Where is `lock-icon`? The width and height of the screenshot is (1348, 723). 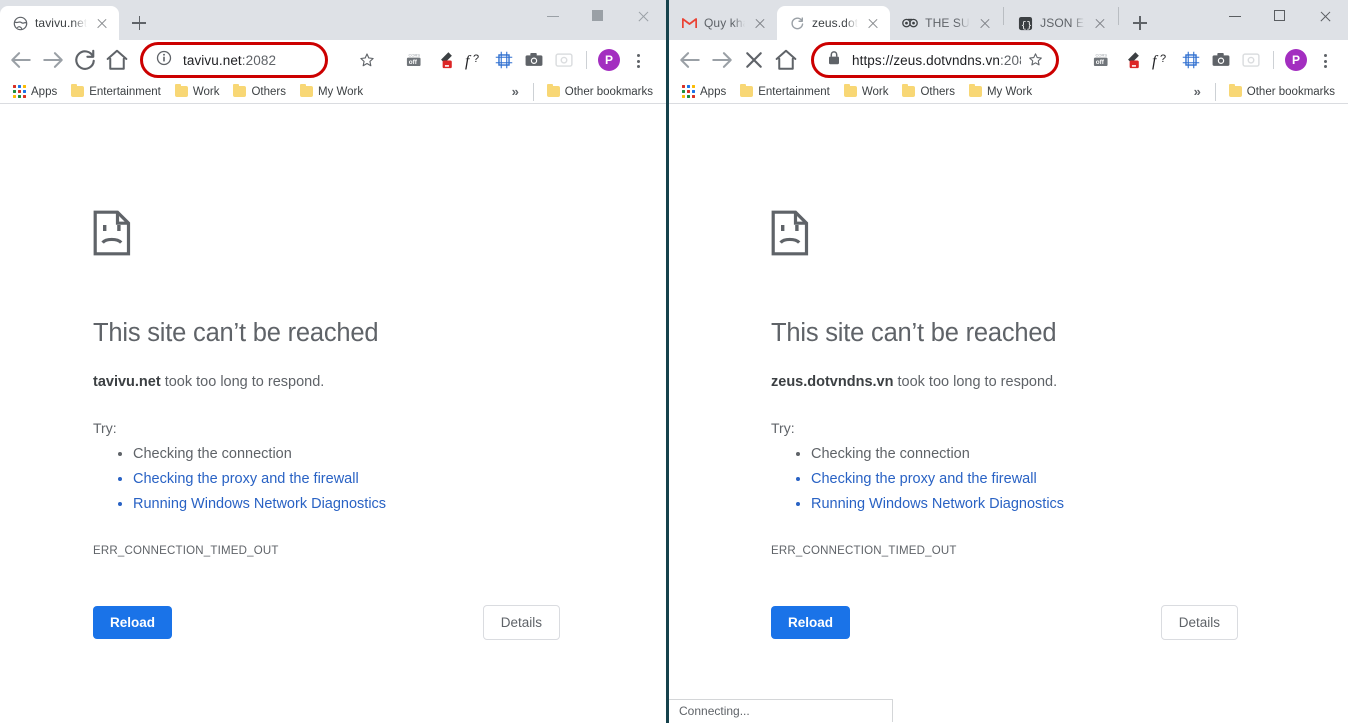 lock-icon is located at coordinates (835, 60).